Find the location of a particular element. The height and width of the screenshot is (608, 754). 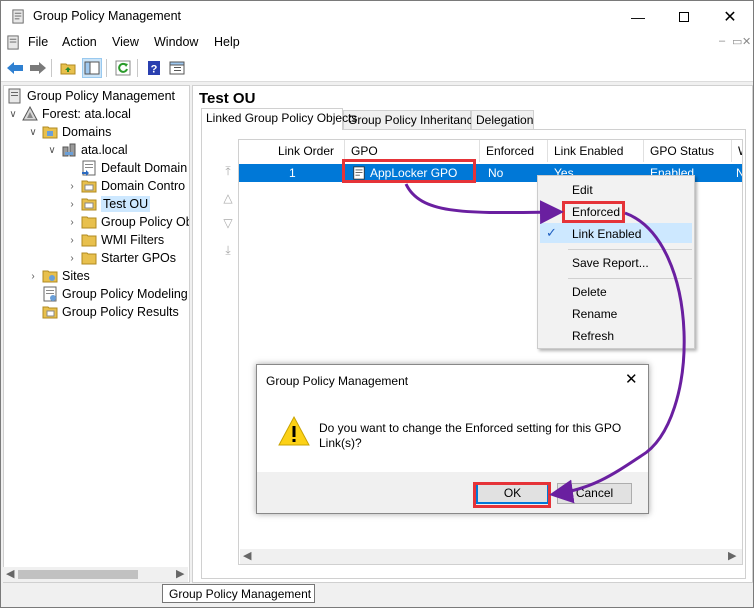

close-button: ✕ is located at coordinates (730, 16).